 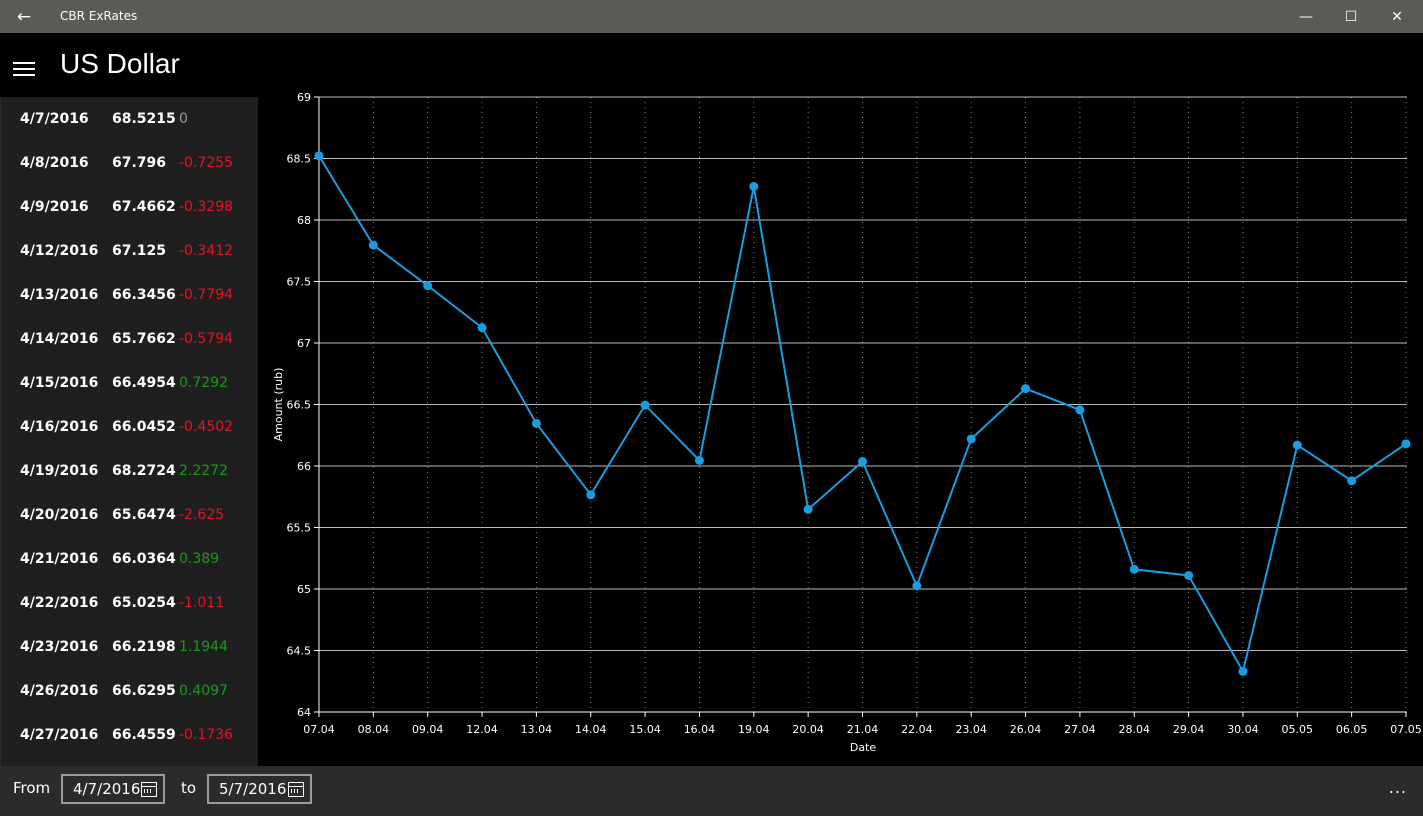 I want to click on back-button: ←, so click(x=24, y=16).